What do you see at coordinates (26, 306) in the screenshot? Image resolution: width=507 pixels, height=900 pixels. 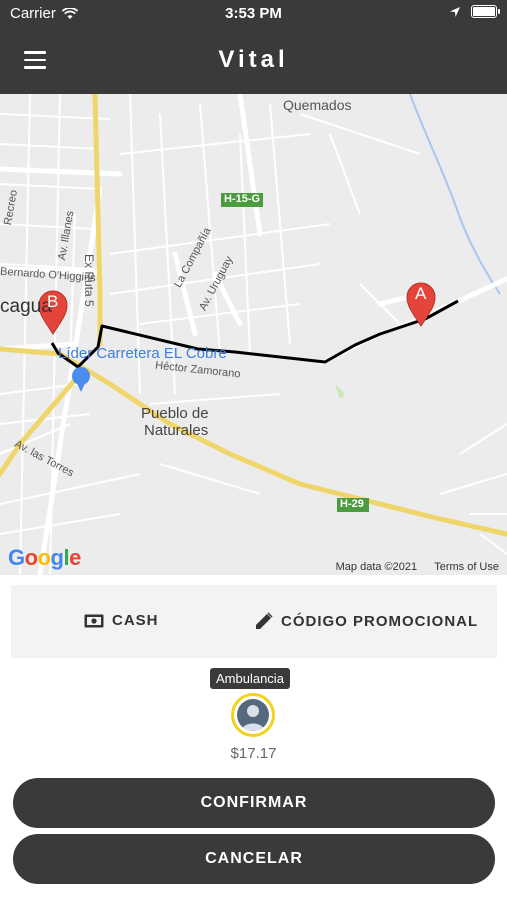 I see `map-label-cagua: cagua` at bounding box center [26, 306].